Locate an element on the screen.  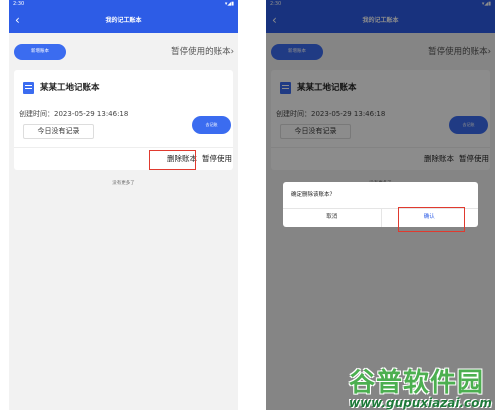
card-divider is located at coordinates (123, 147).